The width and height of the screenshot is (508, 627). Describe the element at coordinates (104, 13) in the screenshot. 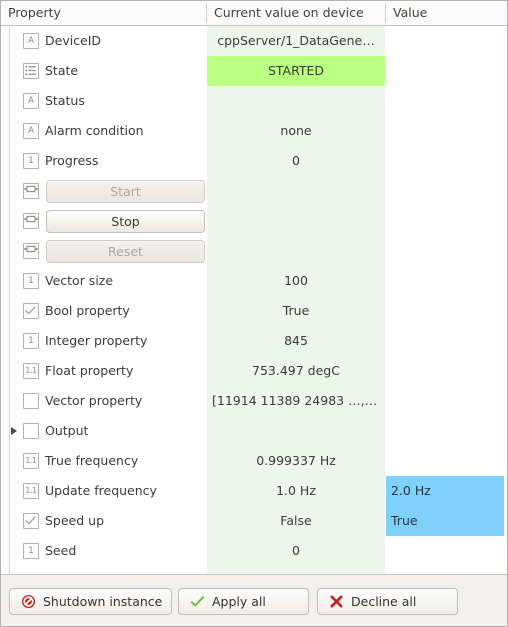

I see `column-header-property: Property` at that location.